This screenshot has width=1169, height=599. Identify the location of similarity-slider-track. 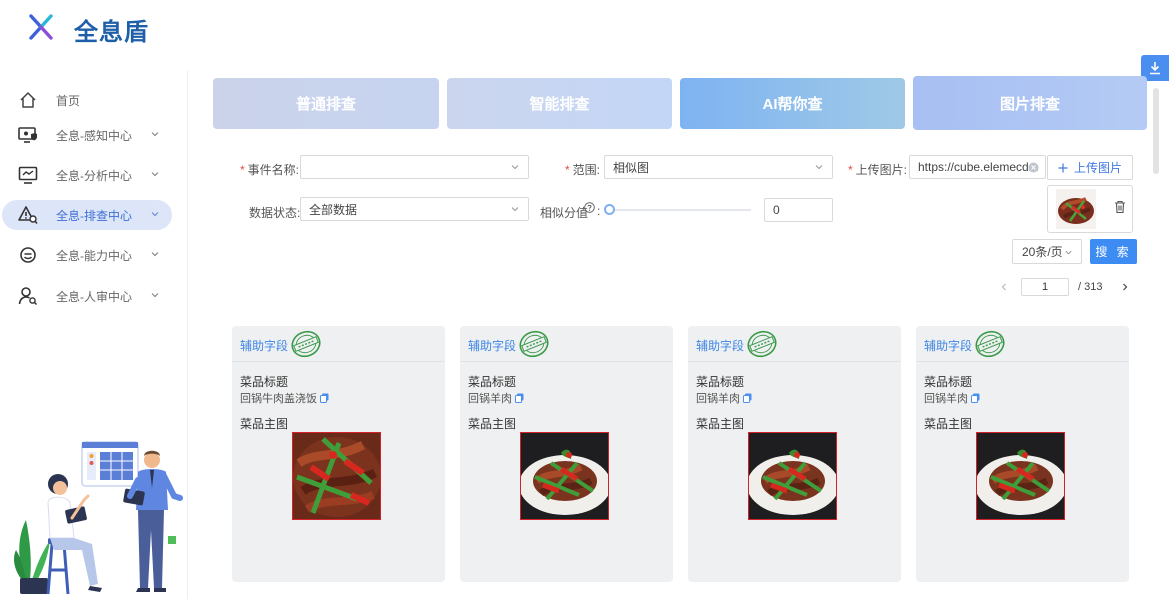
(678, 210).